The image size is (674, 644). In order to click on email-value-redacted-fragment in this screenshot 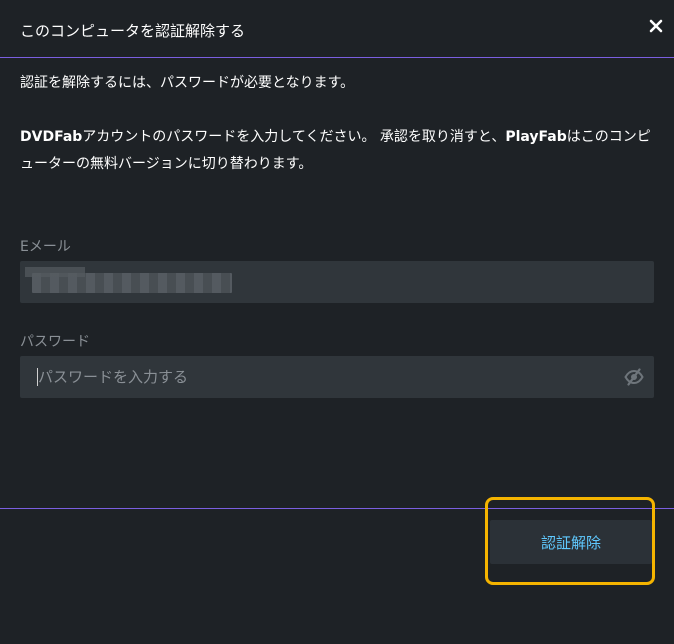, I will do `click(55, 272)`.